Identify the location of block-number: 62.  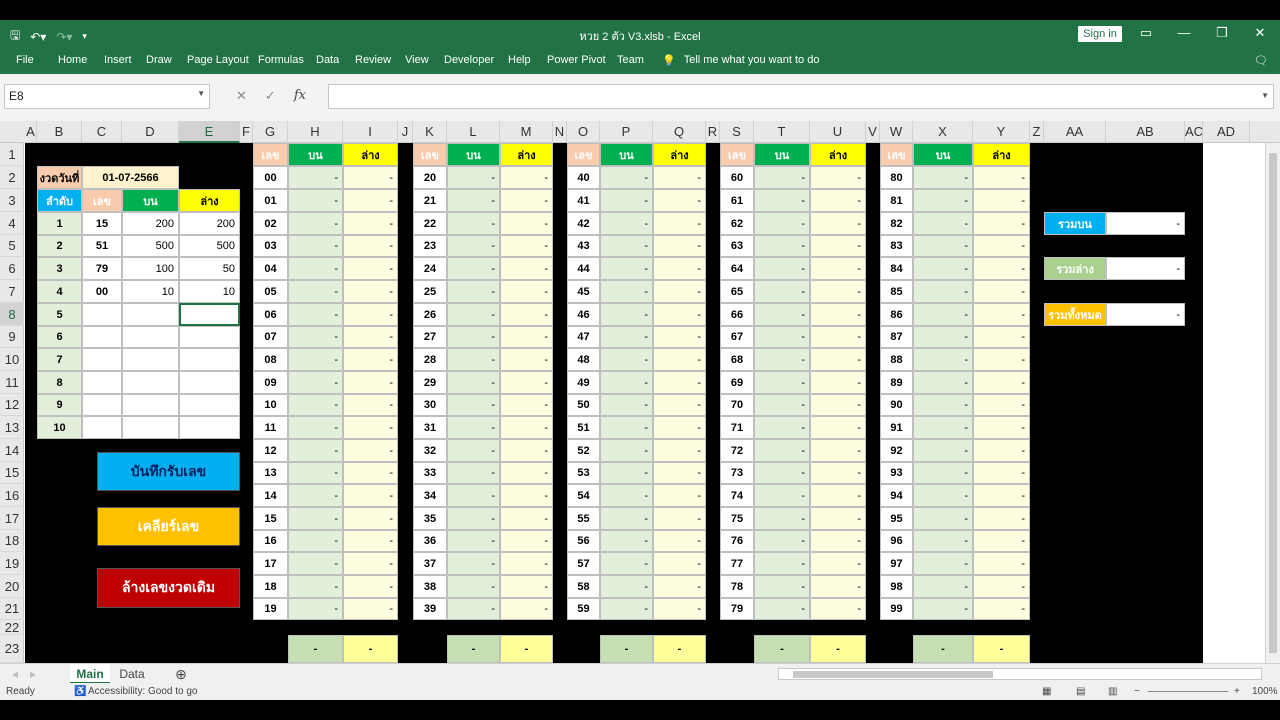
(737, 223).